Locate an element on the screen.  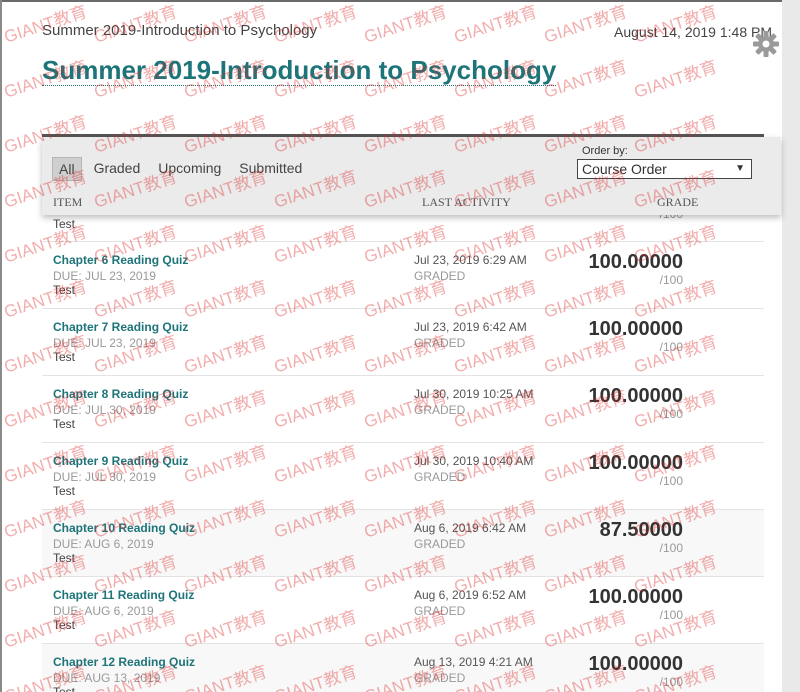
last-activity: Aug 6, 2019 6:52 AM is located at coordinates (470, 595).